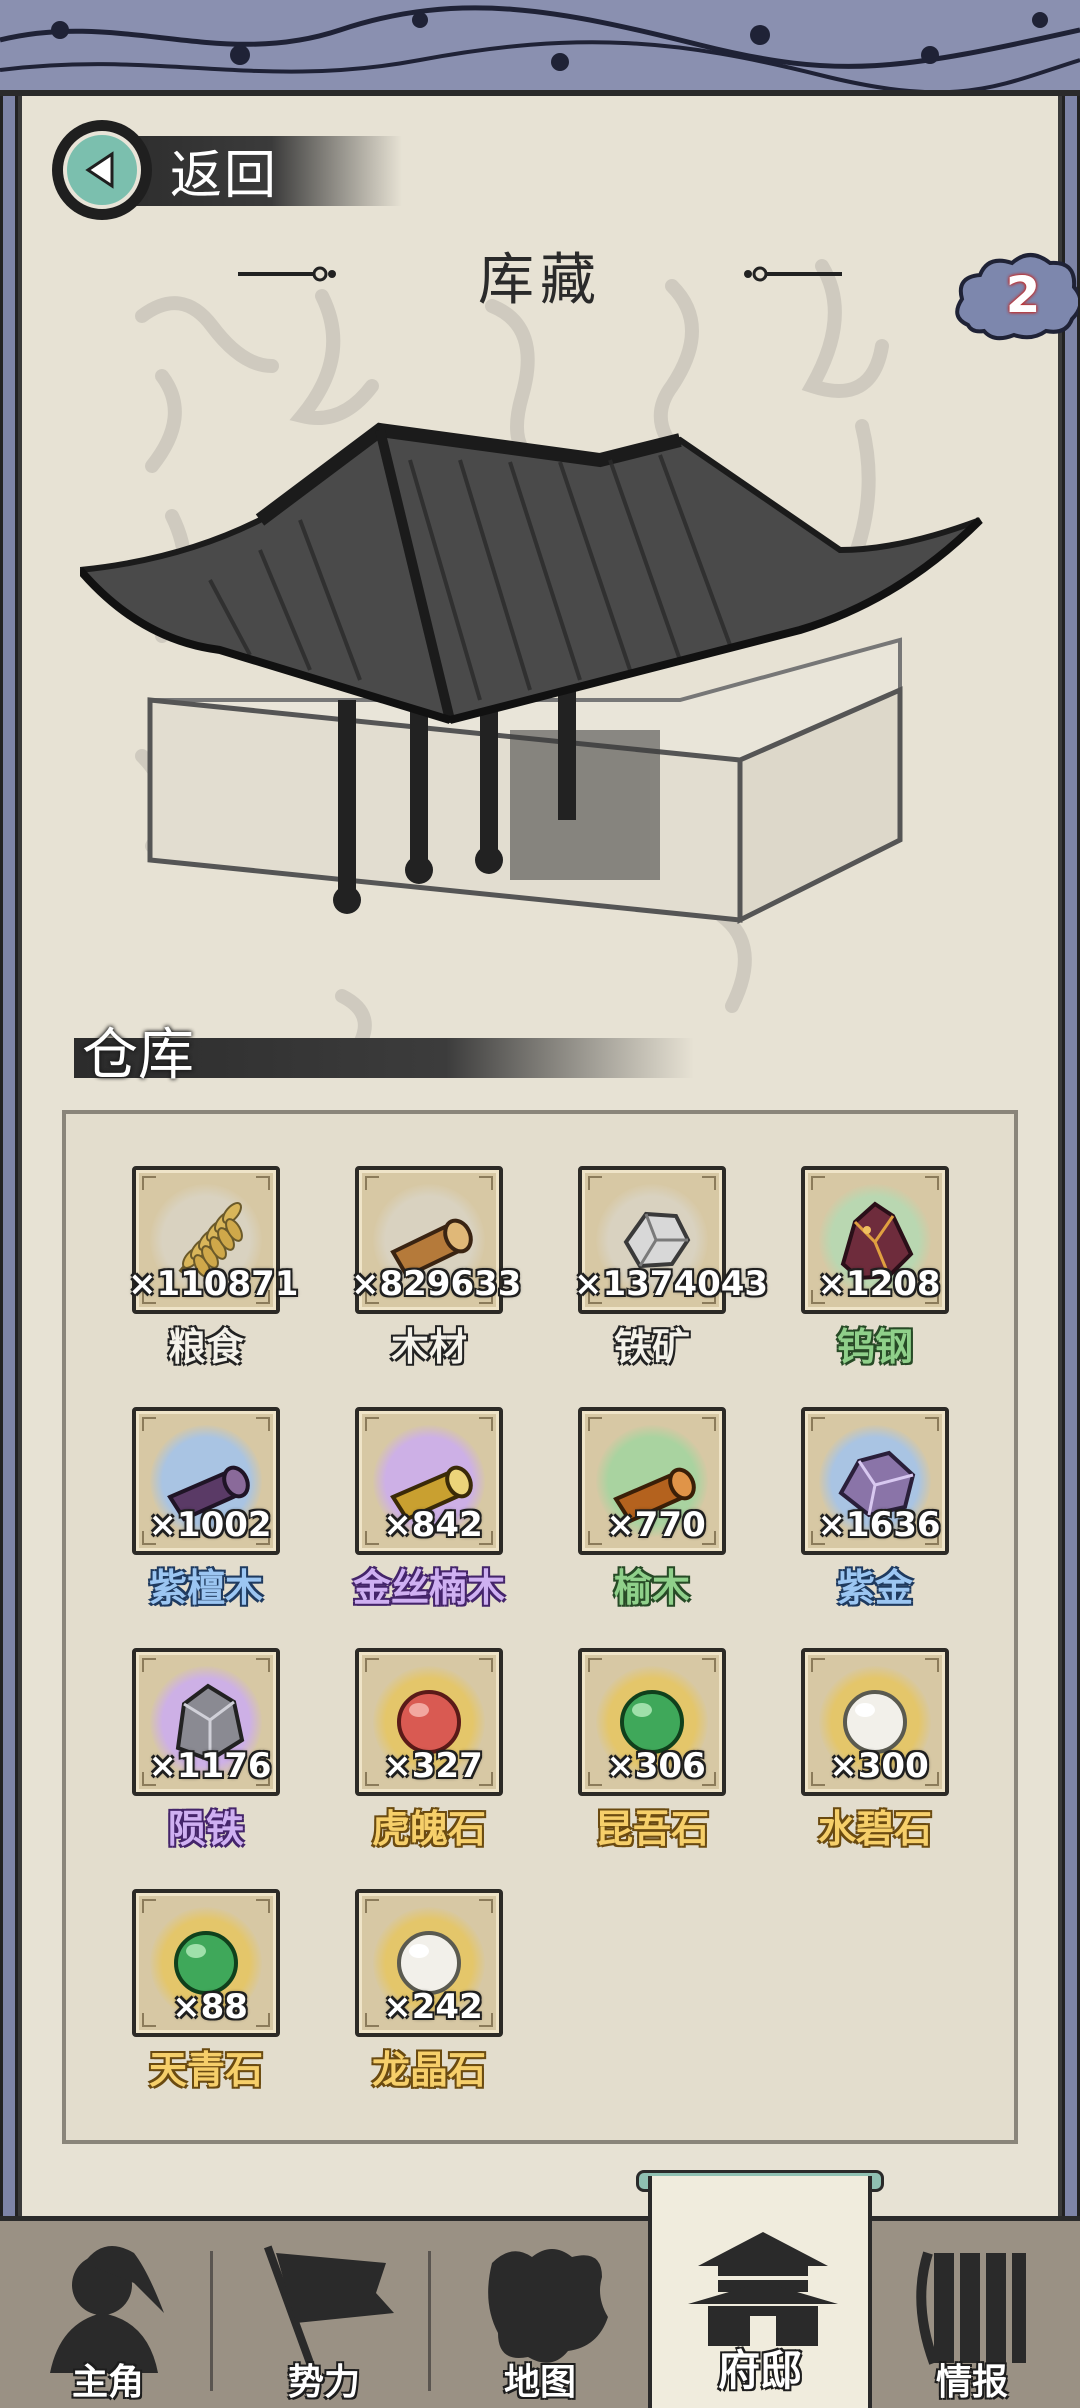 The image size is (1080, 2408). Describe the element at coordinates (759, 2370) in the screenshot. I see `nav-label-mansion: 府邸` at that location.